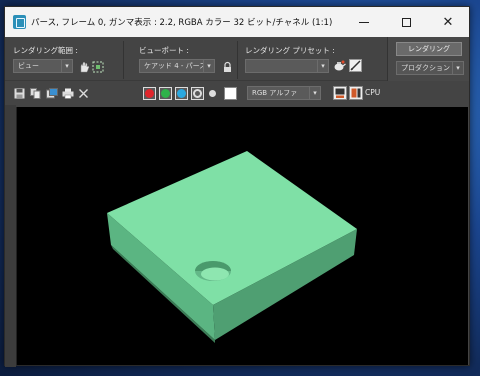 The width and height of the screenshot is (480, 376). What do you see at coordinates (323, 66) in the screenshot?
I see `preset-arrow: ▾` at bounding box center [323, 66].